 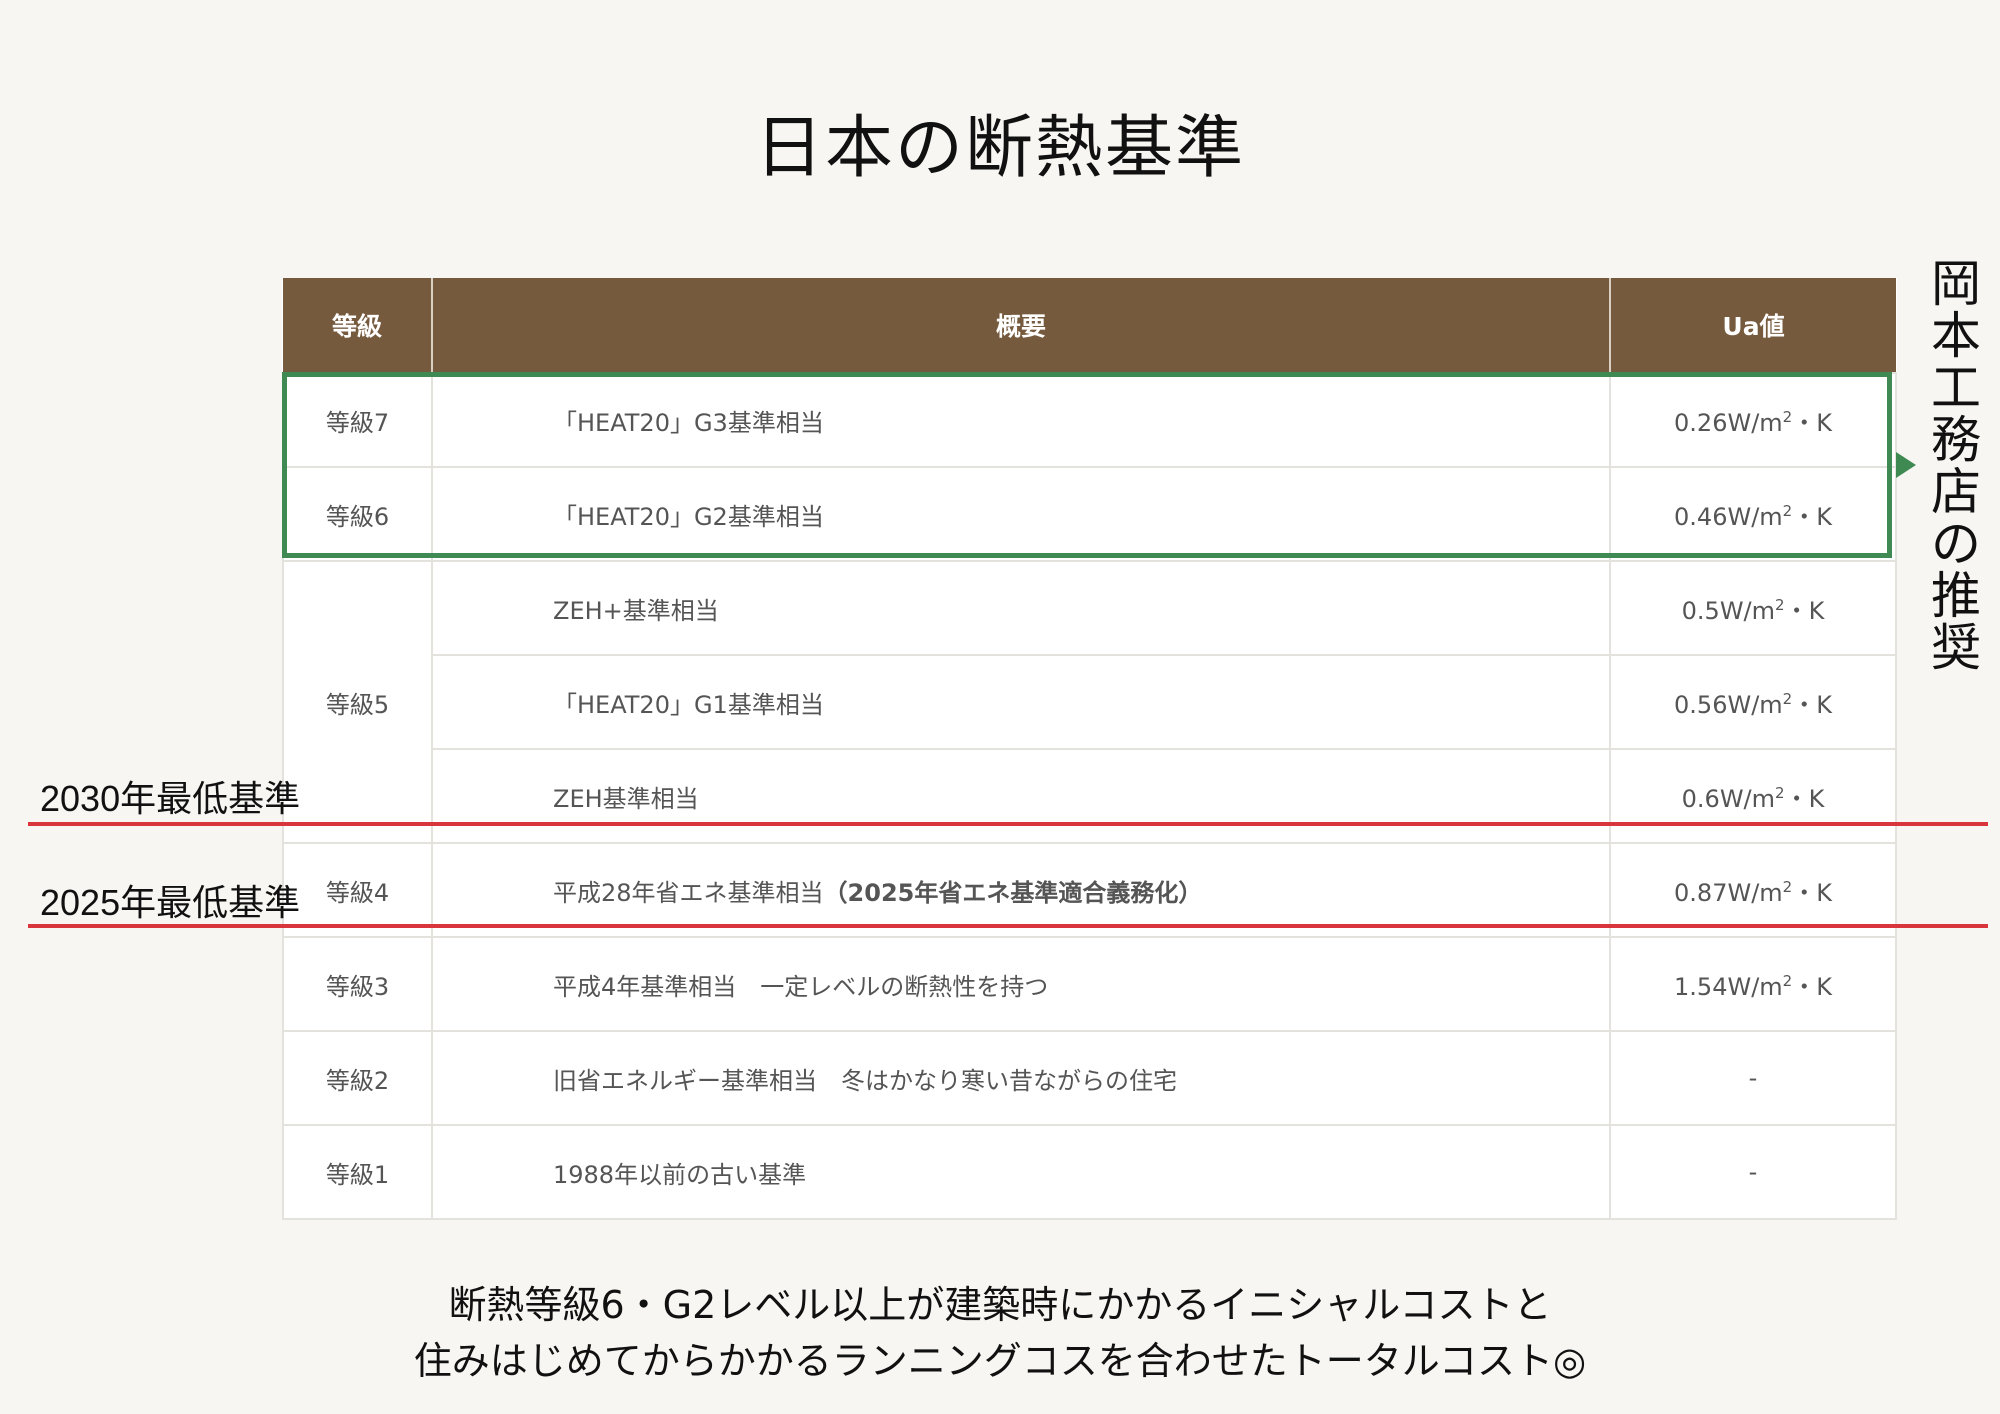 What do you see at coordinates (1021, 1172) in the screenshot?
I see `summary-cell: 1988年以前の古い基準` at bounding box center [1021, 1172].